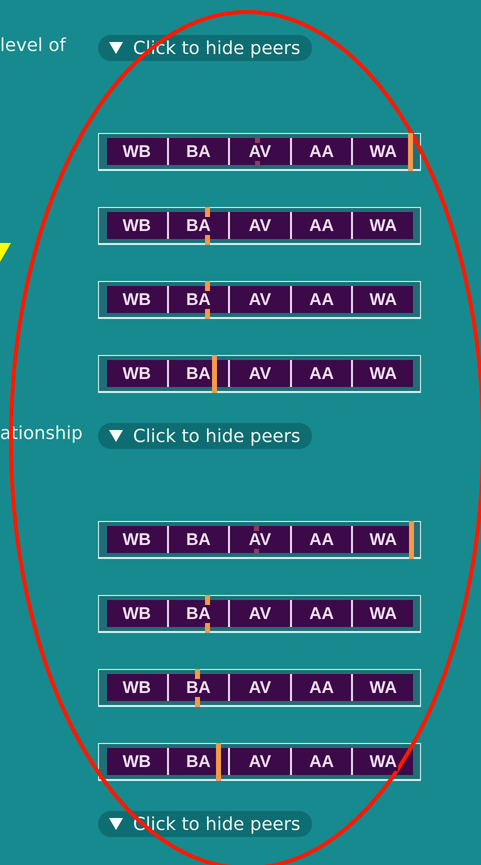 The height and width of the screenshot is (865, 481). Describe the element at coordinates (5, 252) in the screenshot. I see `arrow-head` at that location.